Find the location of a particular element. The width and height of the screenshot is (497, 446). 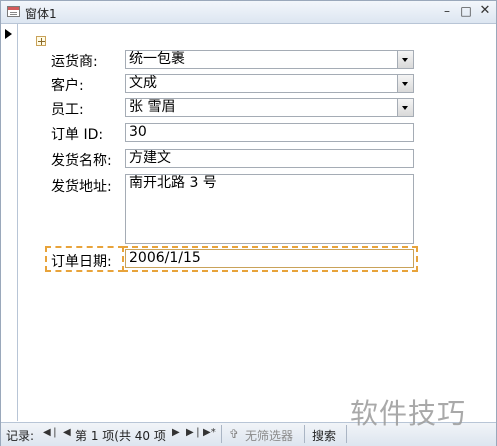

minimize-icon: – is located at coordinates (447, 11).